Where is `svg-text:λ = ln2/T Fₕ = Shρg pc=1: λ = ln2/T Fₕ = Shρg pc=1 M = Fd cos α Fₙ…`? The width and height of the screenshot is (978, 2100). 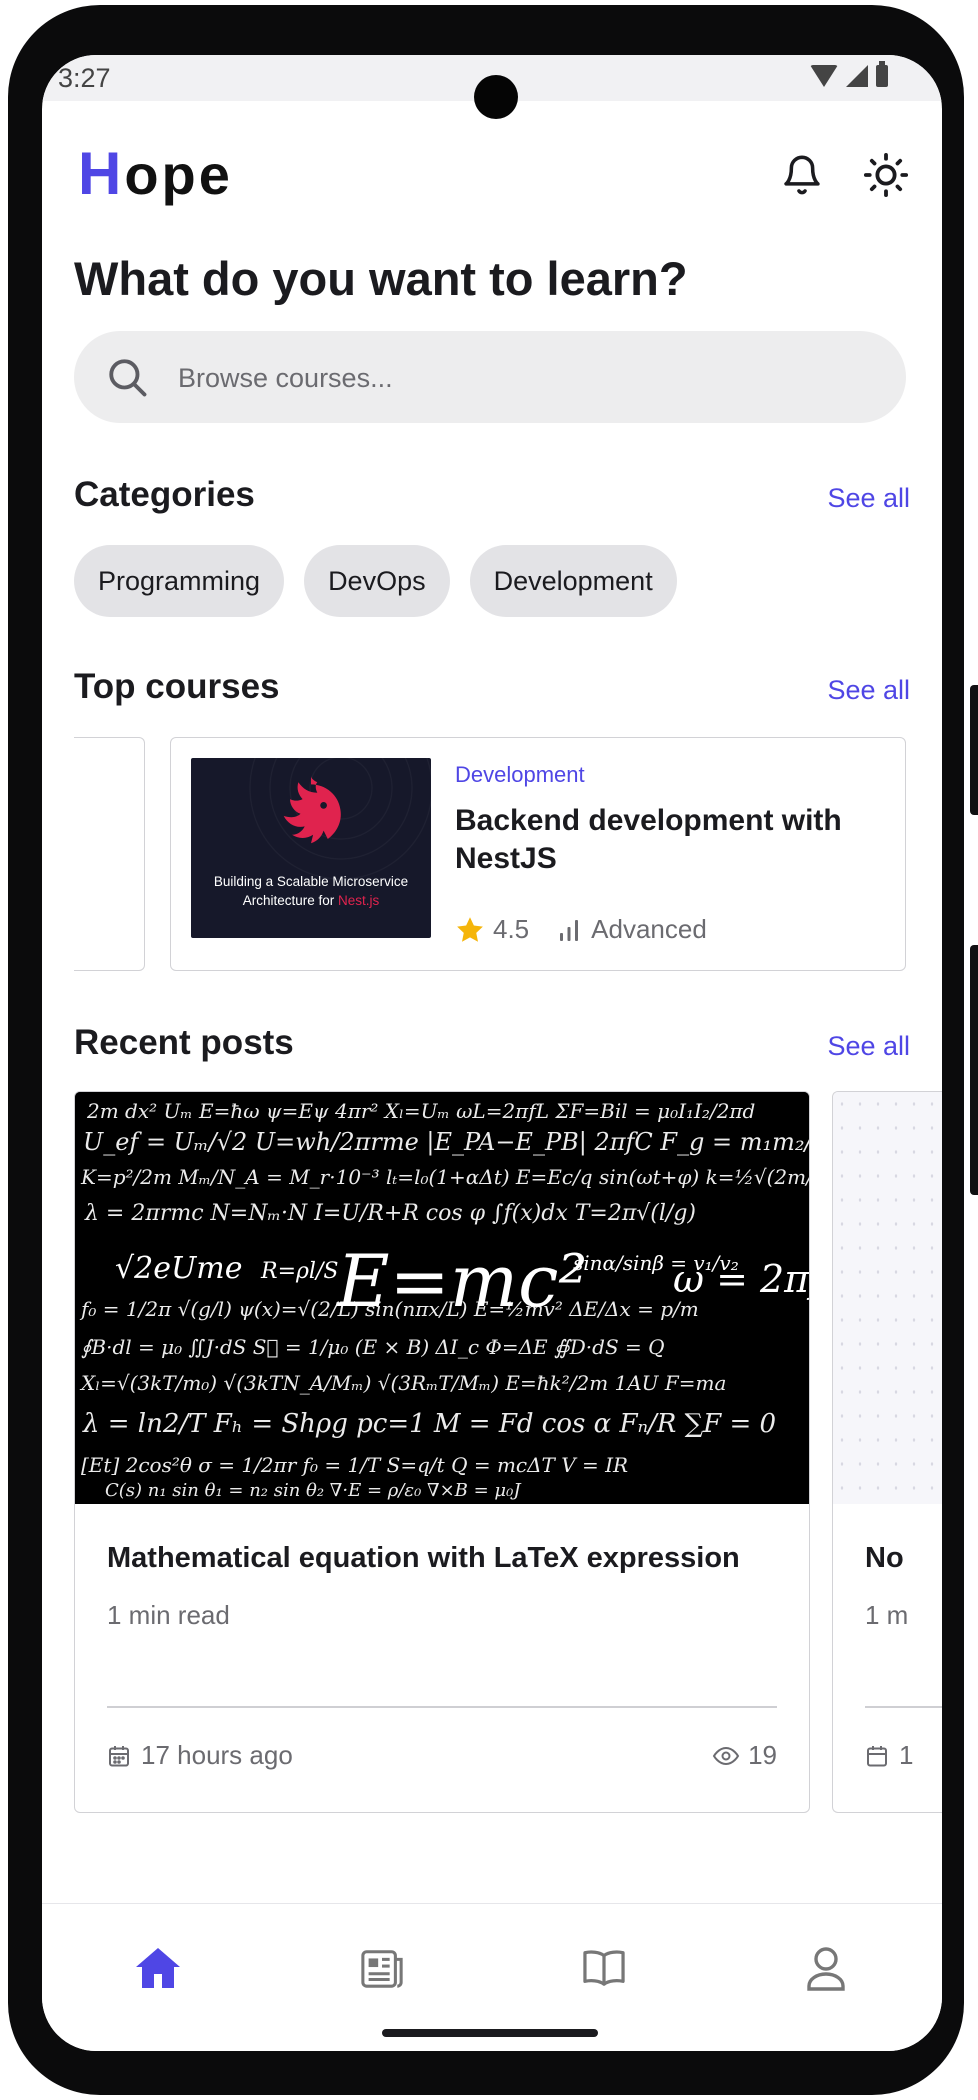 svg-text:λ = ln2/T Fₕ = Shρg pc=1: λ = ln2/T Fₕ = Shρg pc=1 M = Fd cos α Fₙ… is located at coordinates (429, 1424).